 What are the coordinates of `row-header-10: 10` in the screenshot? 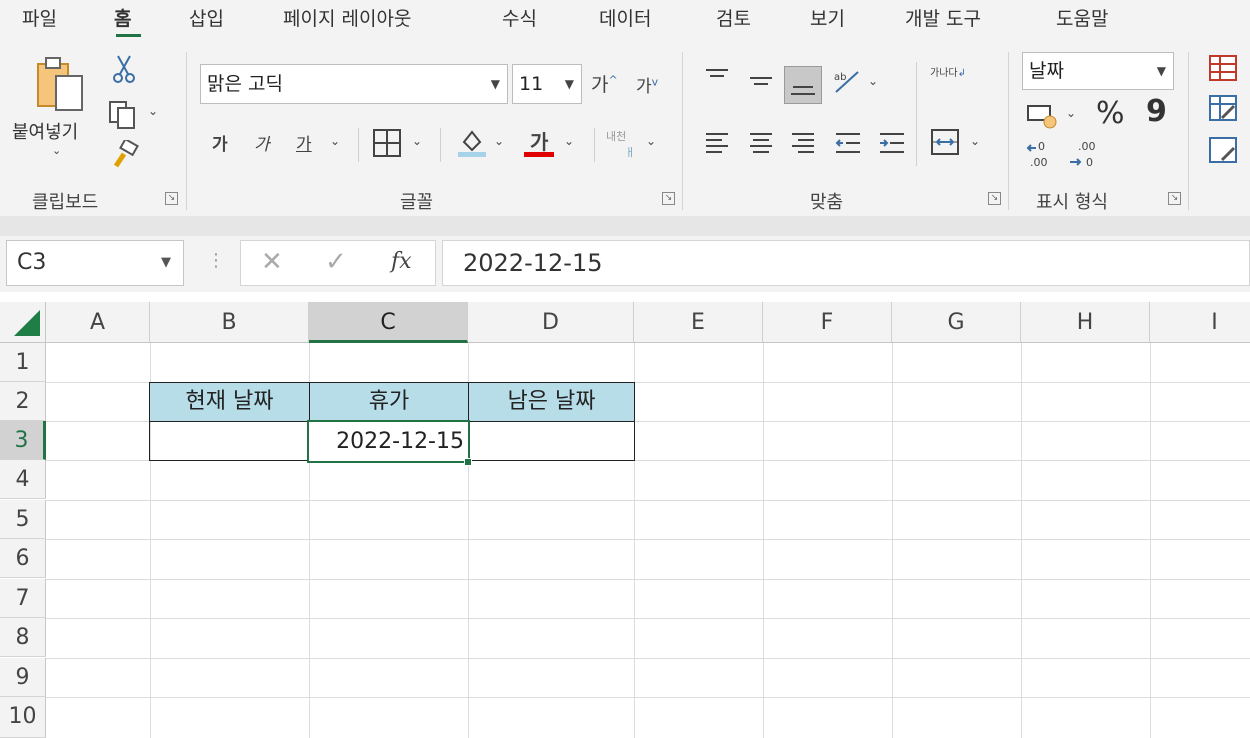 It's located at (23, 717).